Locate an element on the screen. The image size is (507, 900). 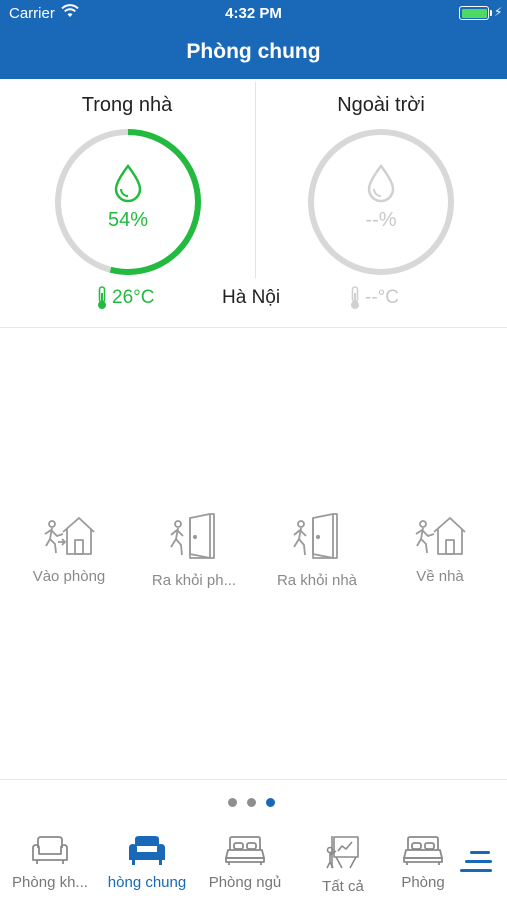
scene-label: Vào phòng is located at coordinates (69, 576).